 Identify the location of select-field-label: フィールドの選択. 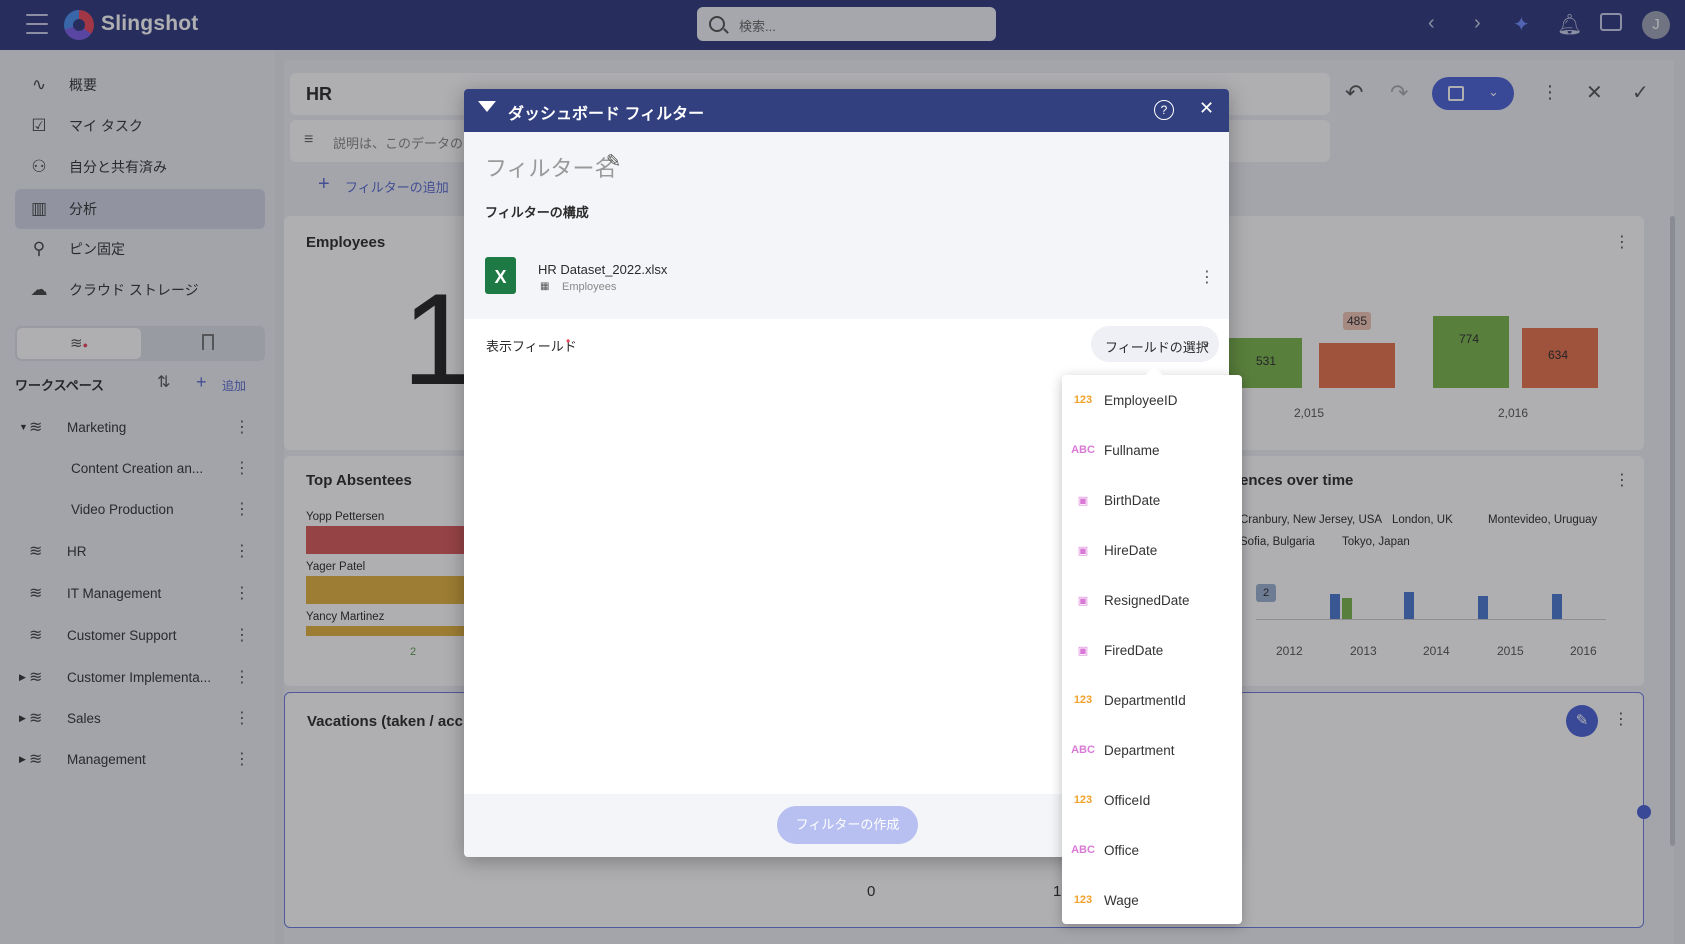
(1157, 347).